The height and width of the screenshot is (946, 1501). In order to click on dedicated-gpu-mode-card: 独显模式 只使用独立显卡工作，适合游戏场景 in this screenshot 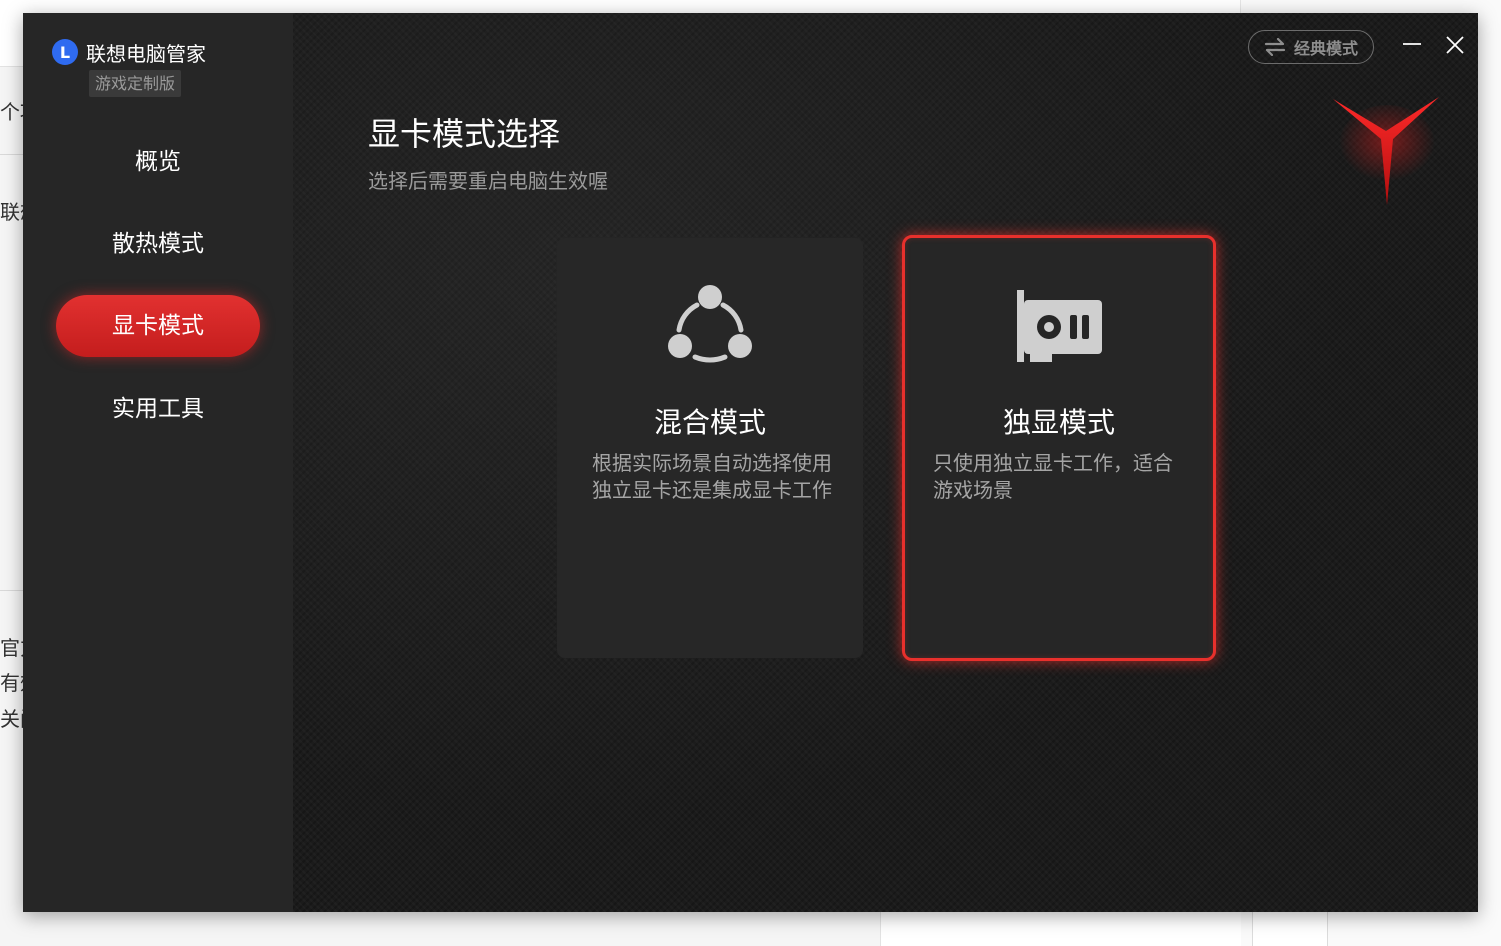, I will do `click(1059, 448)`.